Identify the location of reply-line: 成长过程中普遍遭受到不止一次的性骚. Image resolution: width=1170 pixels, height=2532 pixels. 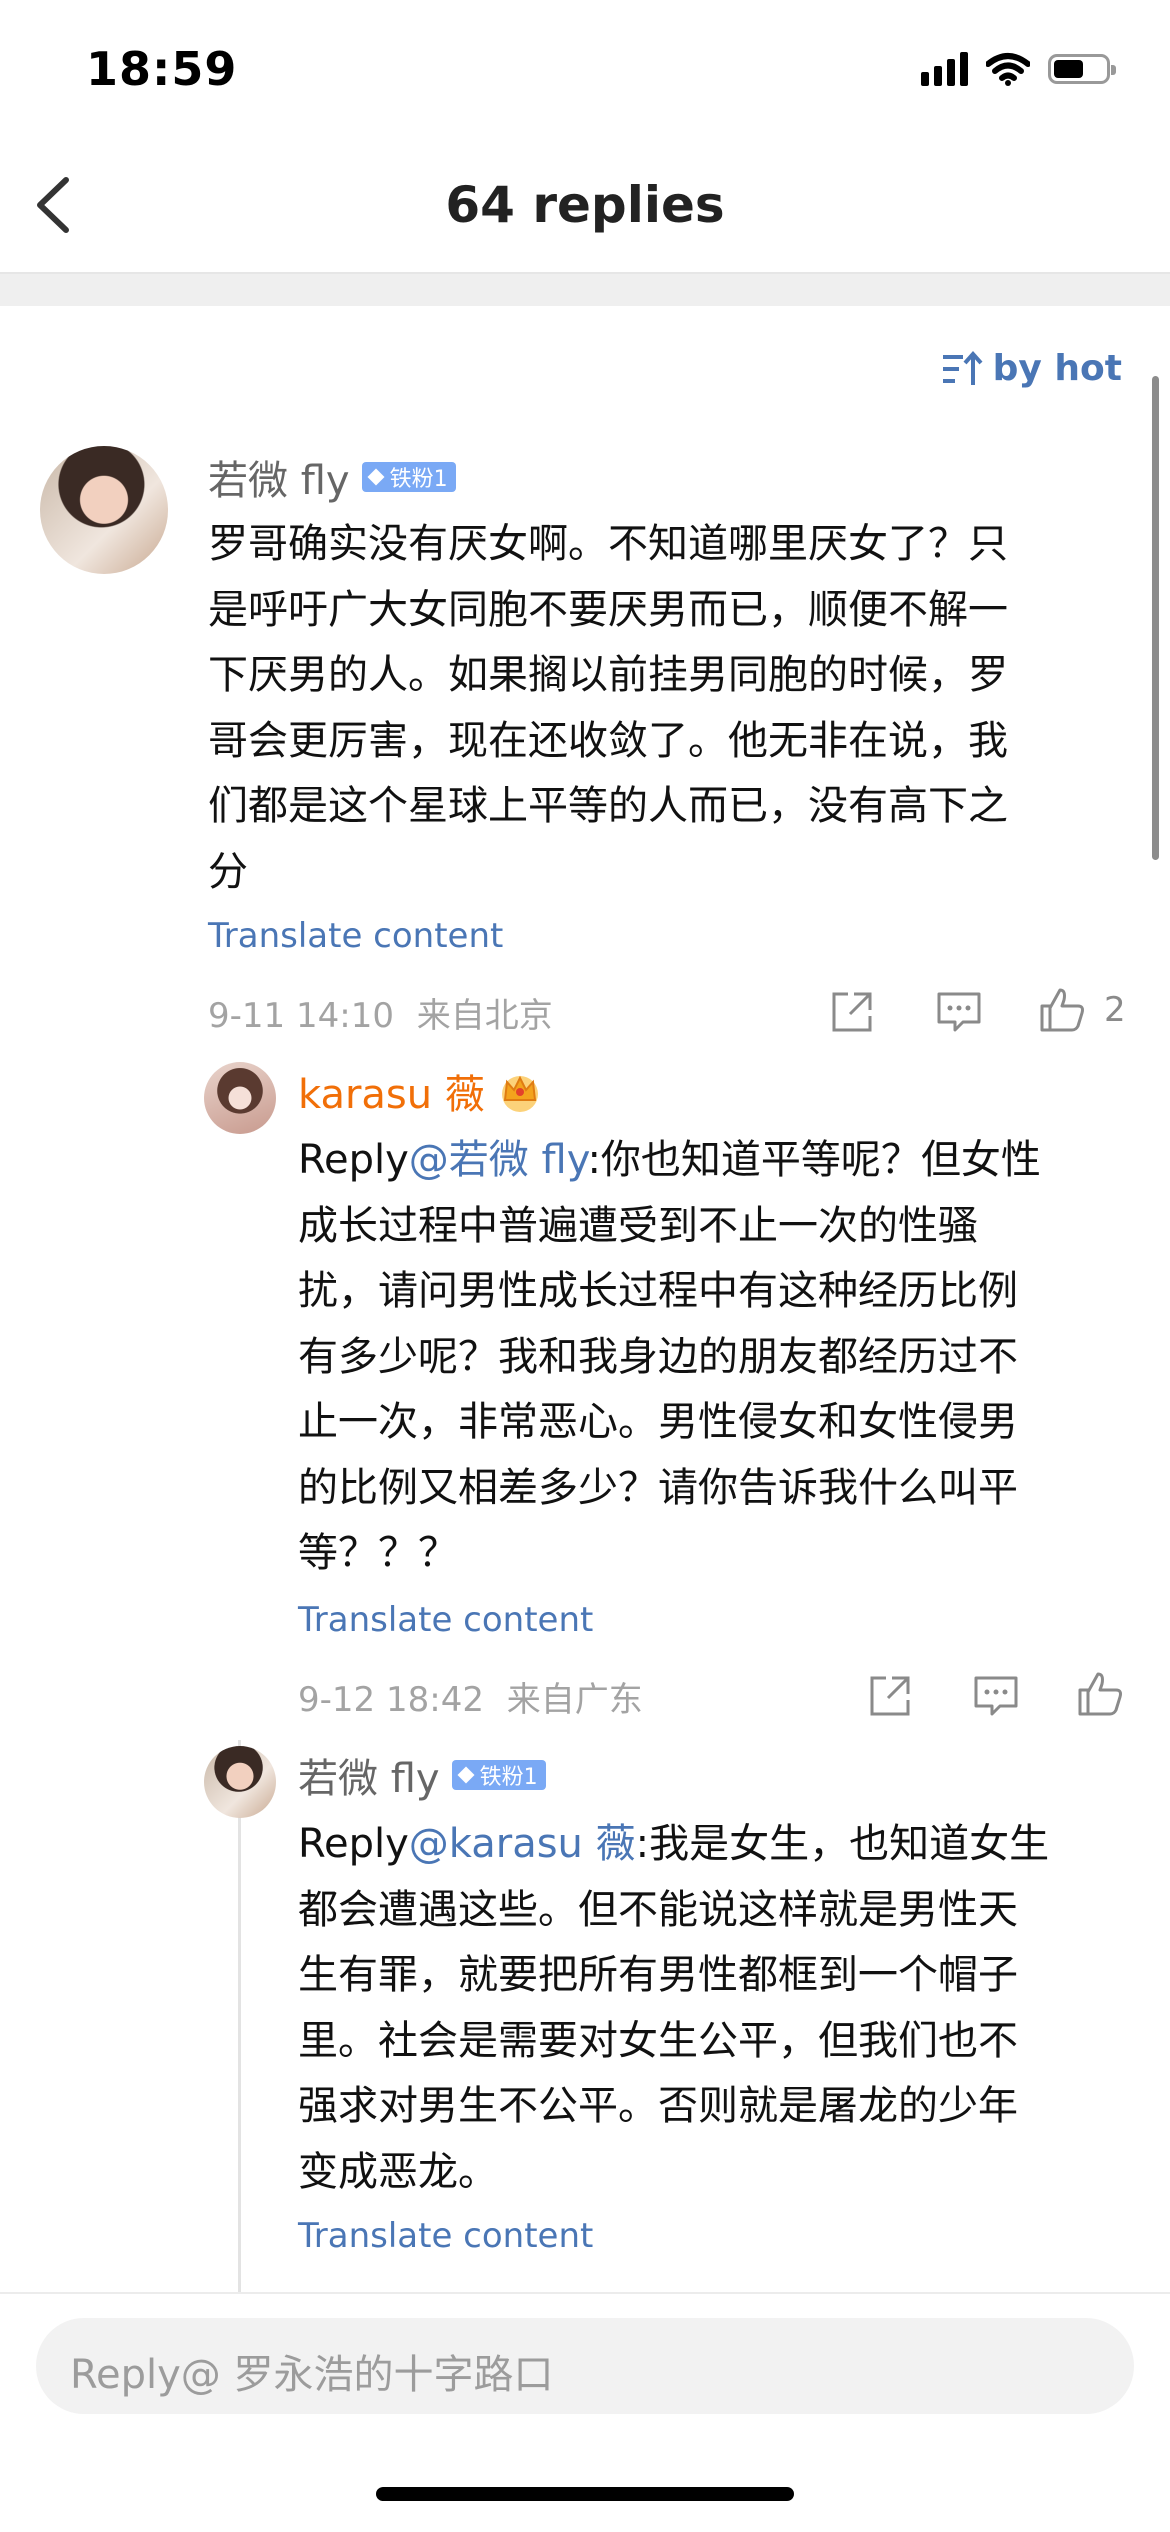
(638, 1225).